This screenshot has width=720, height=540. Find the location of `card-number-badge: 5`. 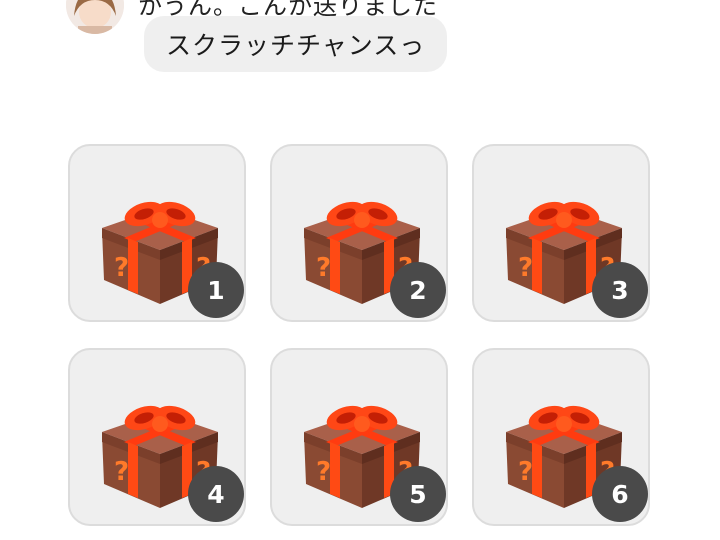

card-number-badge: 5 is located at coordinates (418, 494).